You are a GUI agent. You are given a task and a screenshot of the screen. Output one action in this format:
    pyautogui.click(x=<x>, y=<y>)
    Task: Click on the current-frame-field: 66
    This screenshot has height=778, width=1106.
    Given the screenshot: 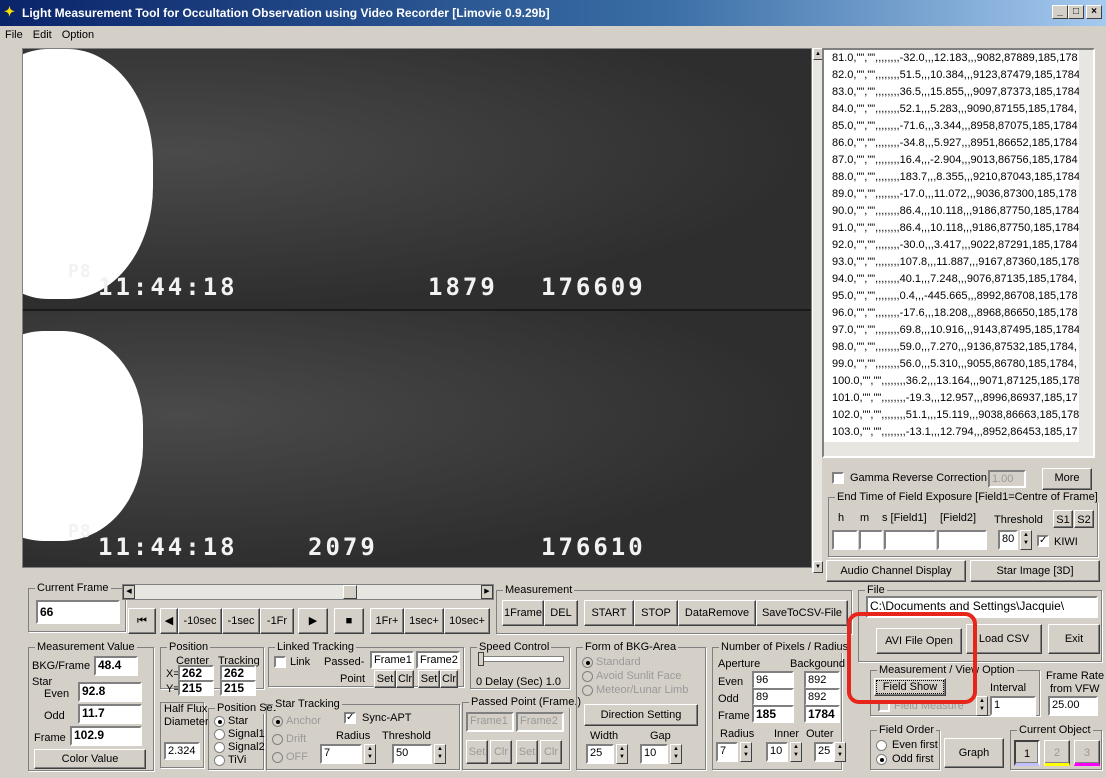 What is the action you would take?
    pyautogui.click(x=78, y=612)
    